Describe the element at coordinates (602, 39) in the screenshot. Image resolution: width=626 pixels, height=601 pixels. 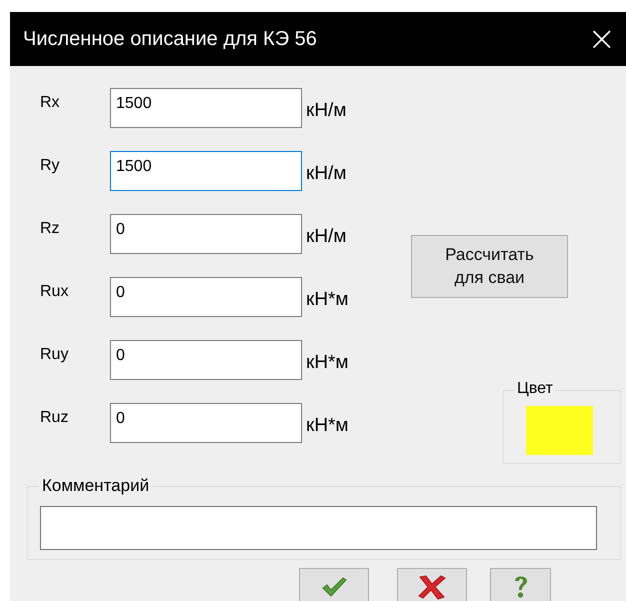
I see `close-button: ×` at that location.